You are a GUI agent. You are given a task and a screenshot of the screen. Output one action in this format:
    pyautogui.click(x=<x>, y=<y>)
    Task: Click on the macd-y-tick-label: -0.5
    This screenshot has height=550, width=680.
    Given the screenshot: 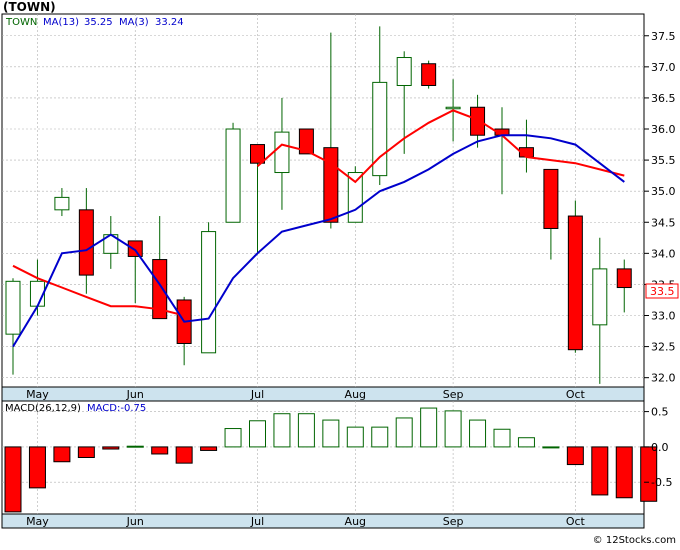 What is the action you would take?
    pyautogui.click(x=661, y=482)
    